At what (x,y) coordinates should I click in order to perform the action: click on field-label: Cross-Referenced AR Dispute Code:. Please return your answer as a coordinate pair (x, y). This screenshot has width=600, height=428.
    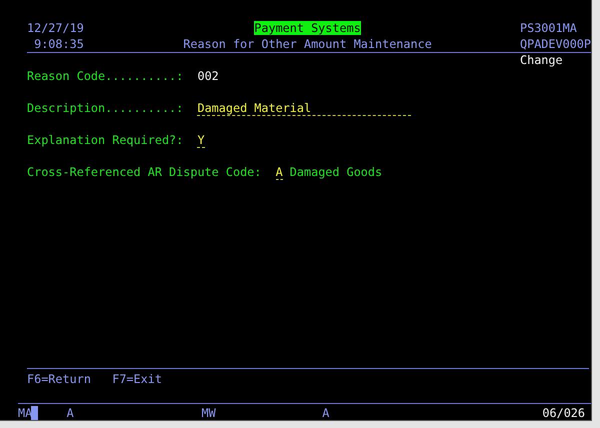
    Looking at the image, I should click on (144, 172).